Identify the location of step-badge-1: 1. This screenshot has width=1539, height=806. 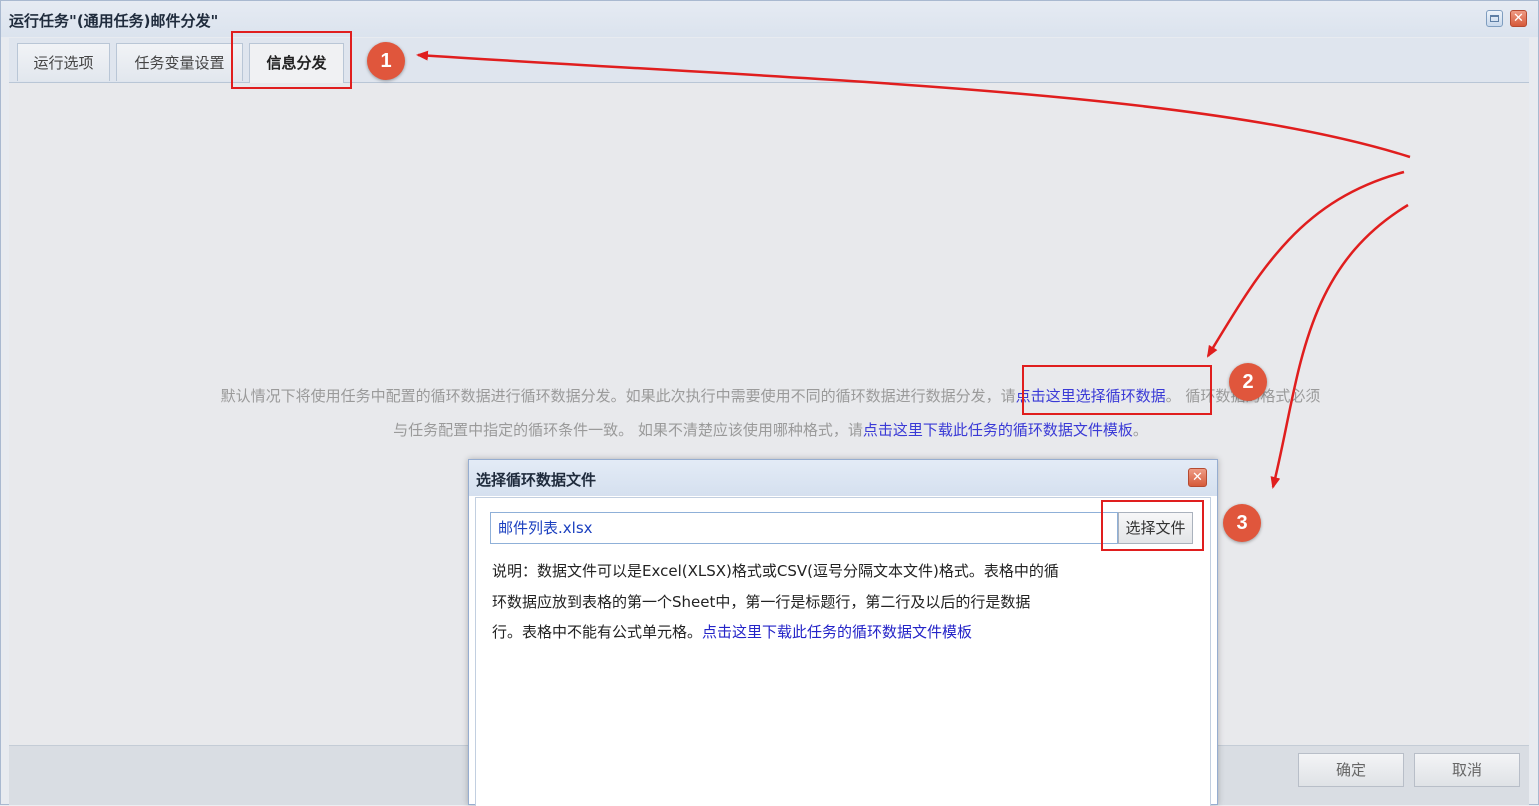
(386, 61).